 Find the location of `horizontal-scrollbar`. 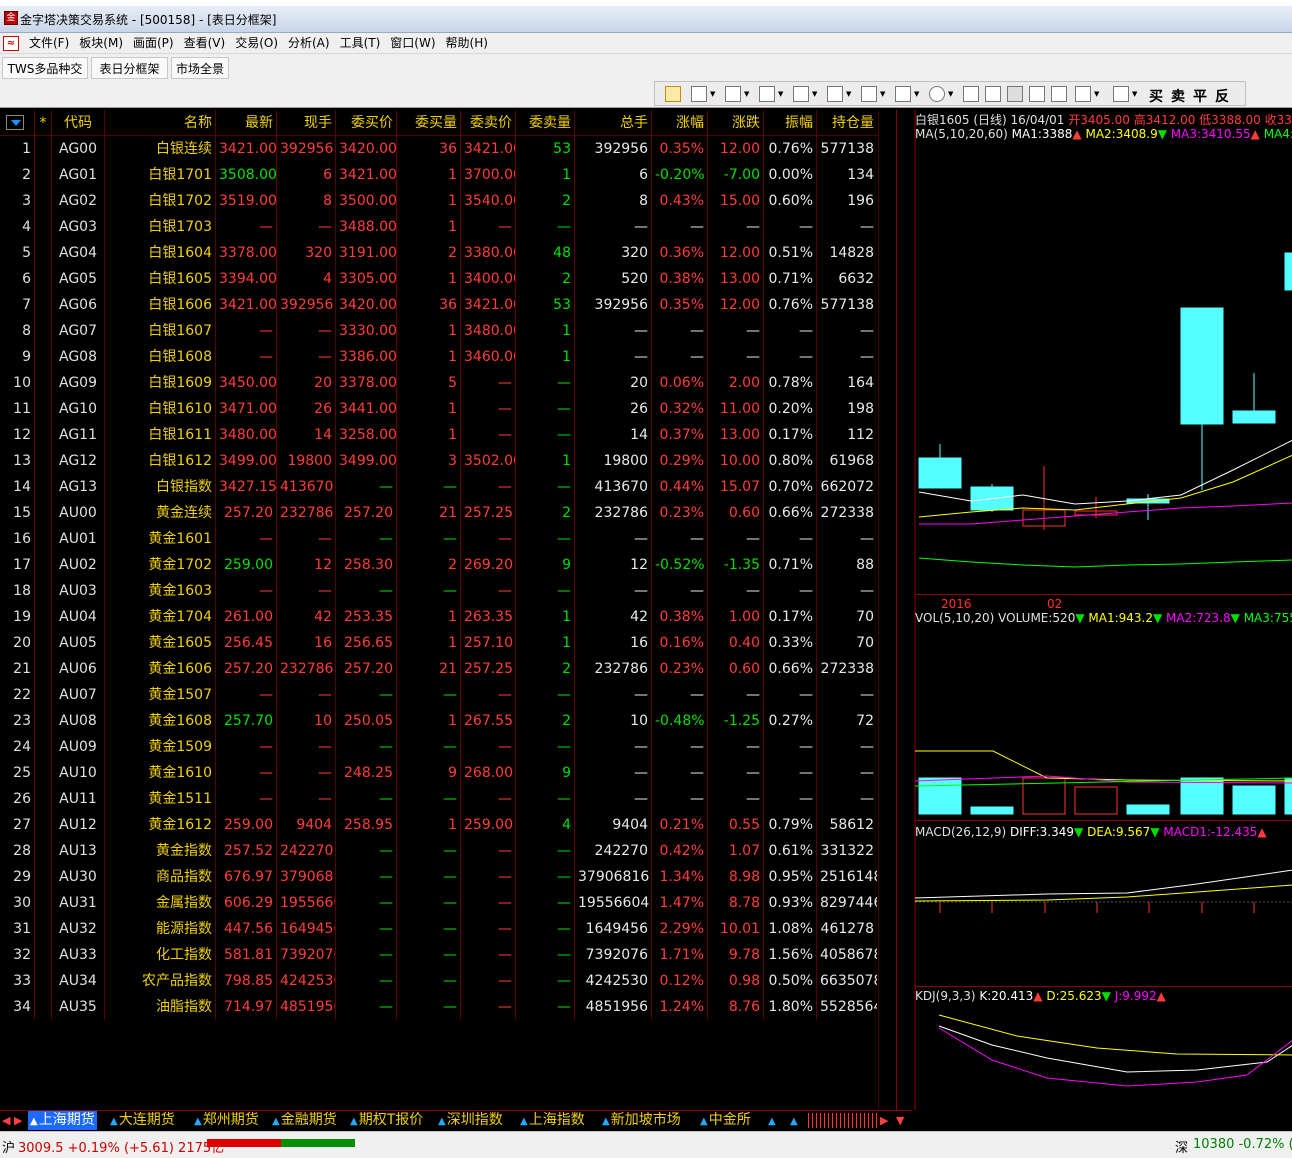

horizontal-scrollbar is located at coordinates (844, 1120).